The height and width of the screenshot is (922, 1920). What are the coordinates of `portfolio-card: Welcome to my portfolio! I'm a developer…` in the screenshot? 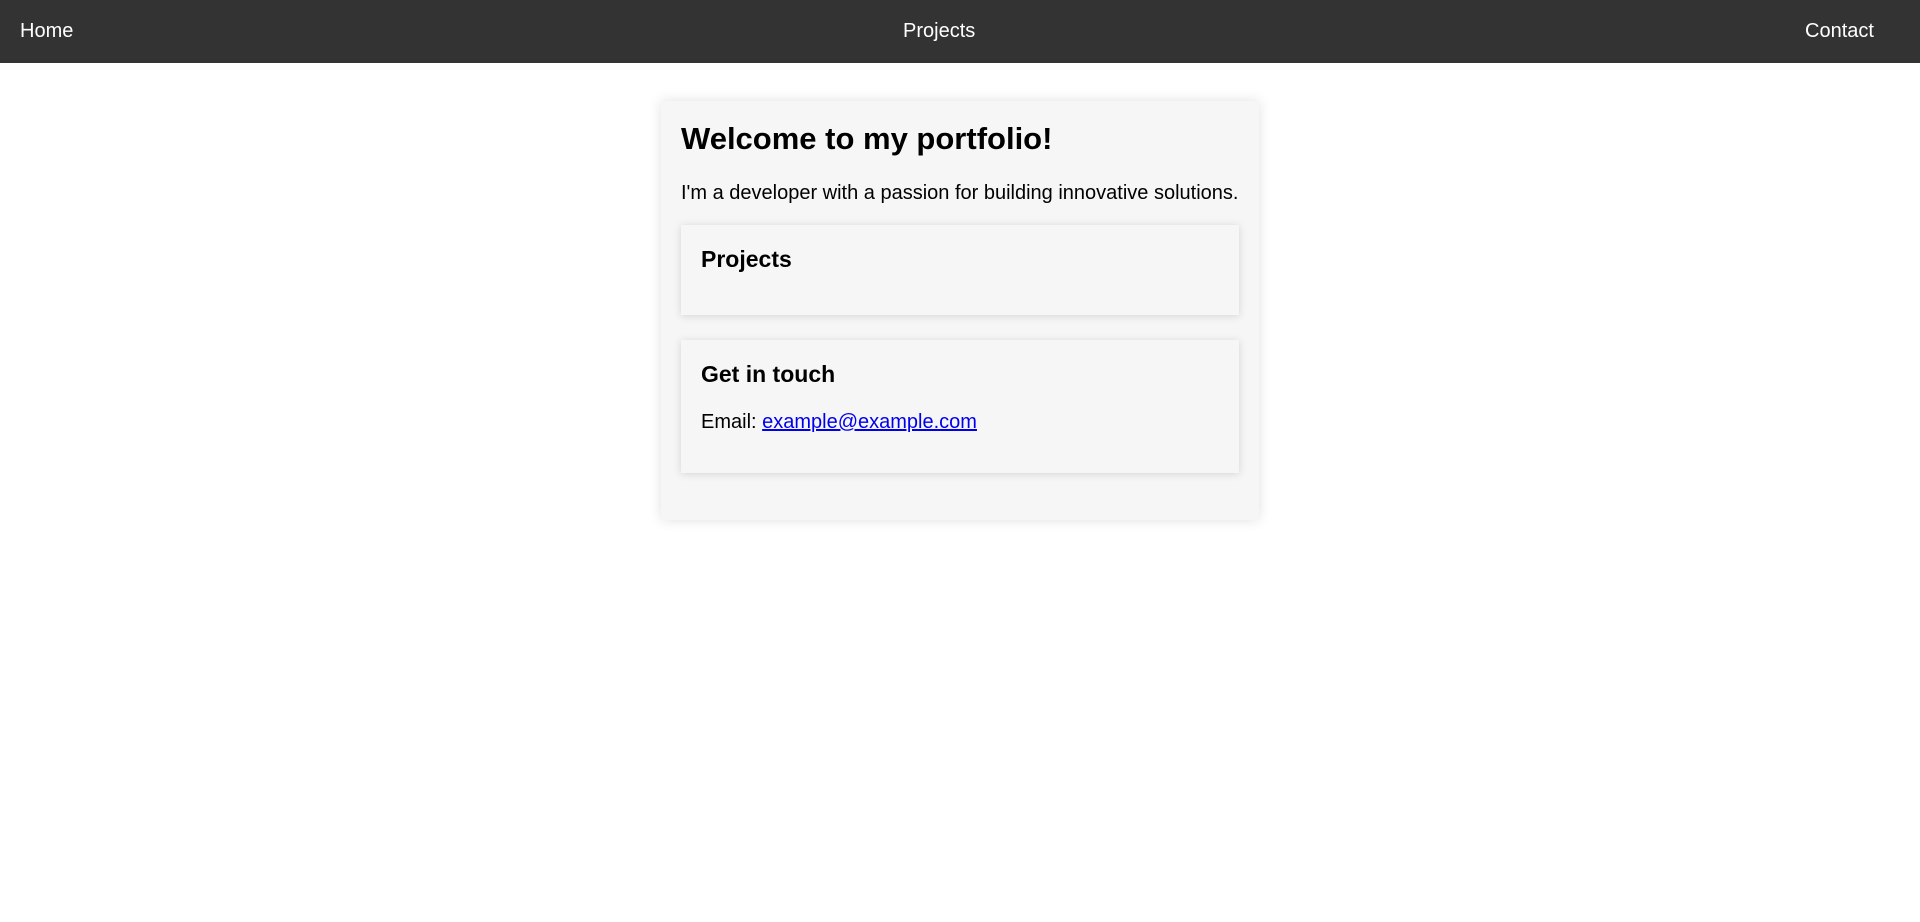 It's located at (960, 310).